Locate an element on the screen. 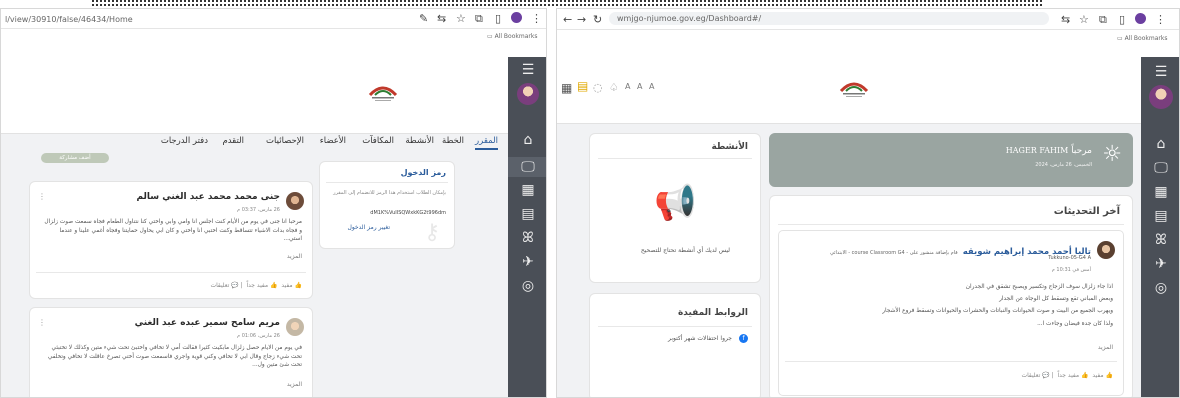  update-more-link: المزيد is located at coordinates (1105, 347).